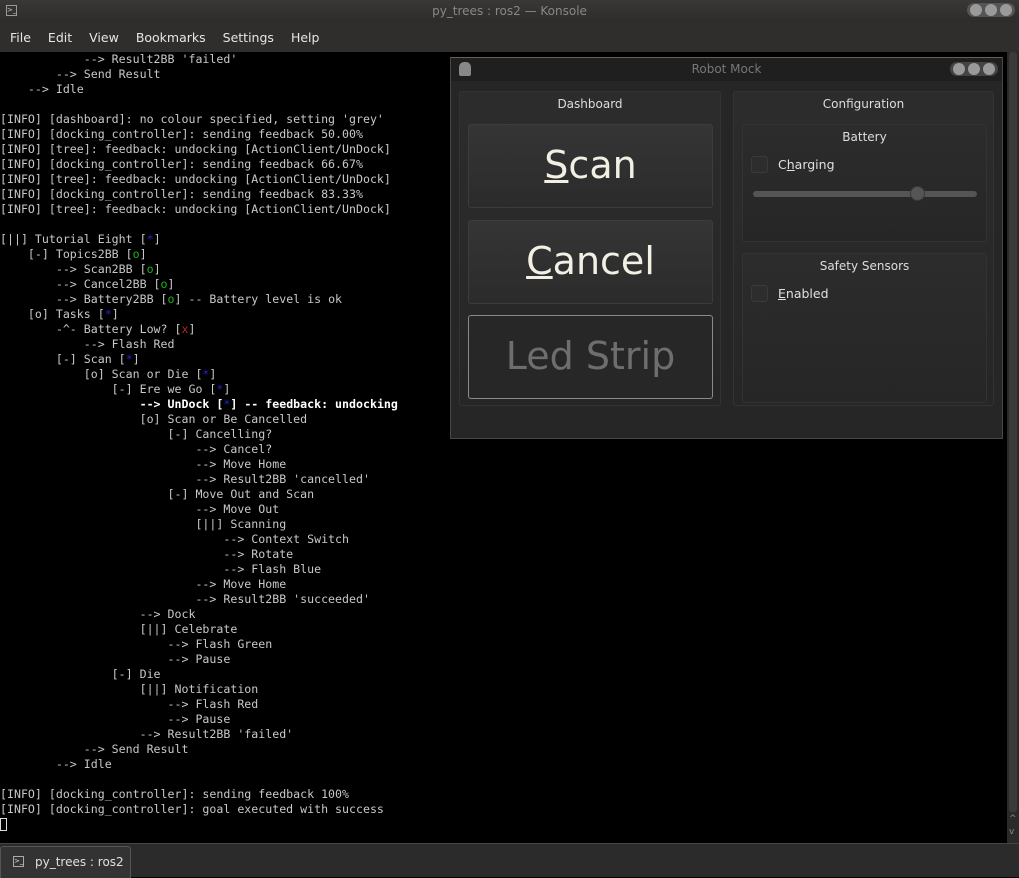 This screenshot has height=878, width=1019. Describe the element at coordinates (602, 165) in the screenshot. I see `scan-label: can` at that location.